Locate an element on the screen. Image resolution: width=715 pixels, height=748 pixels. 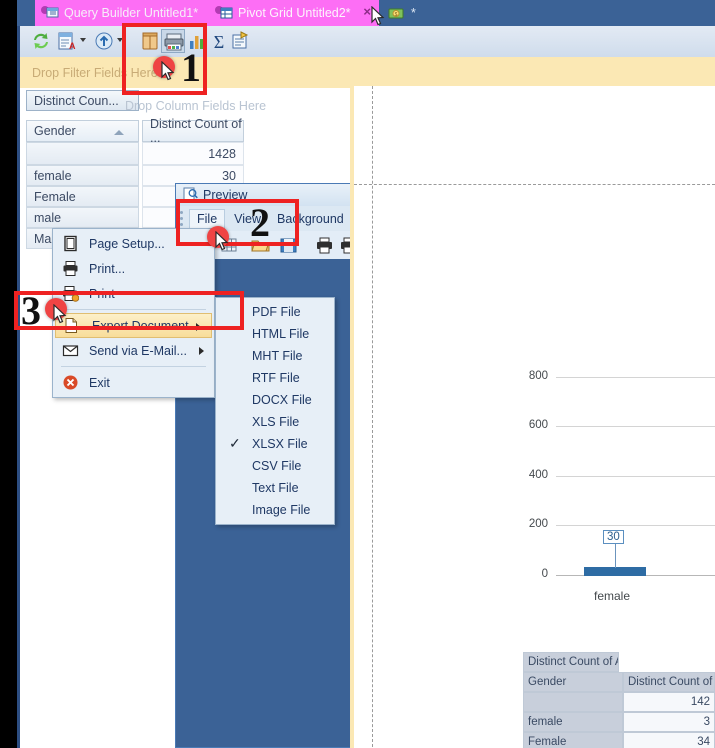
submenu-item-label: RTF File is located at coordinates (276, 378).